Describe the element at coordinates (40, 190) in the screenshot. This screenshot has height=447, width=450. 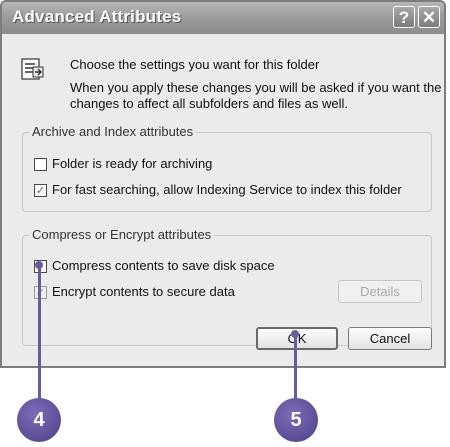
I see `indexing-checkbox: ✓` at that location.